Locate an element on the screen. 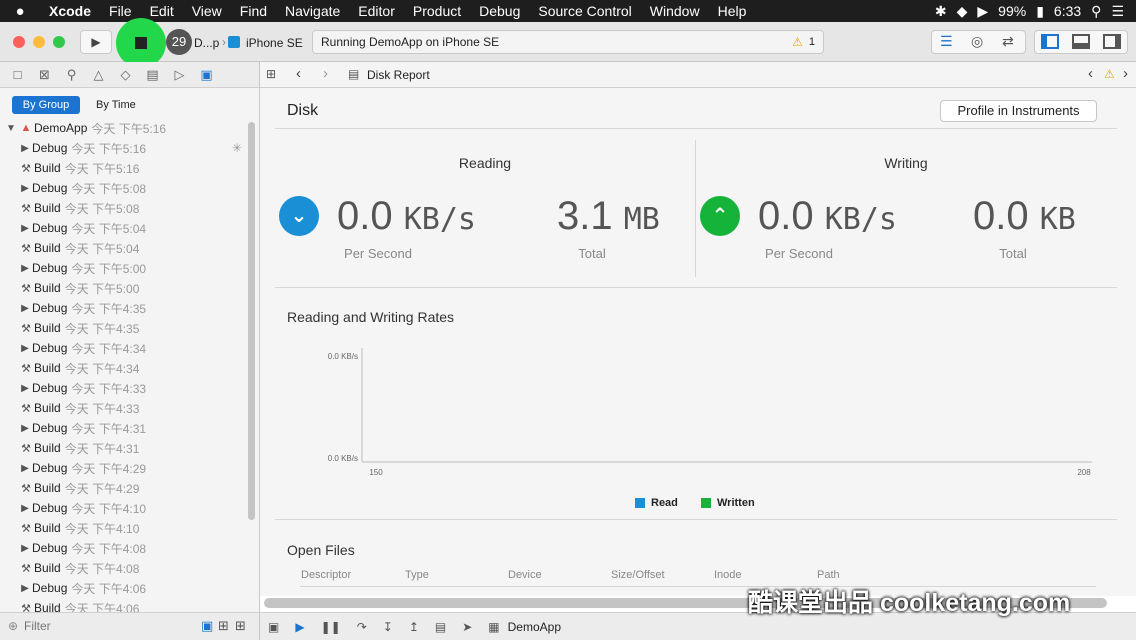 This screenshot has height=640, width=1136. column-header-size-offset: Size/Offset is located at coordinates (638, 575).